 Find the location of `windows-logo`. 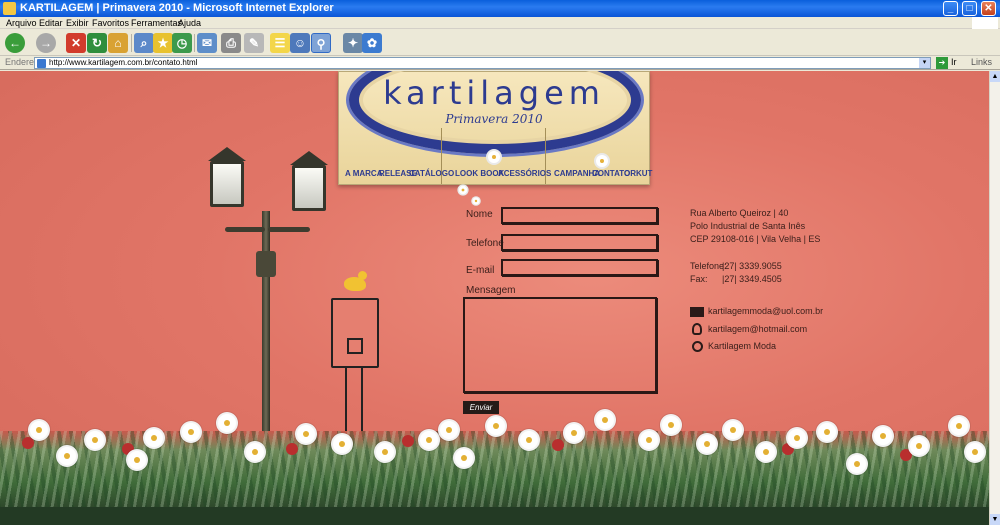

windows-logo is located at coordinates (985, 23).